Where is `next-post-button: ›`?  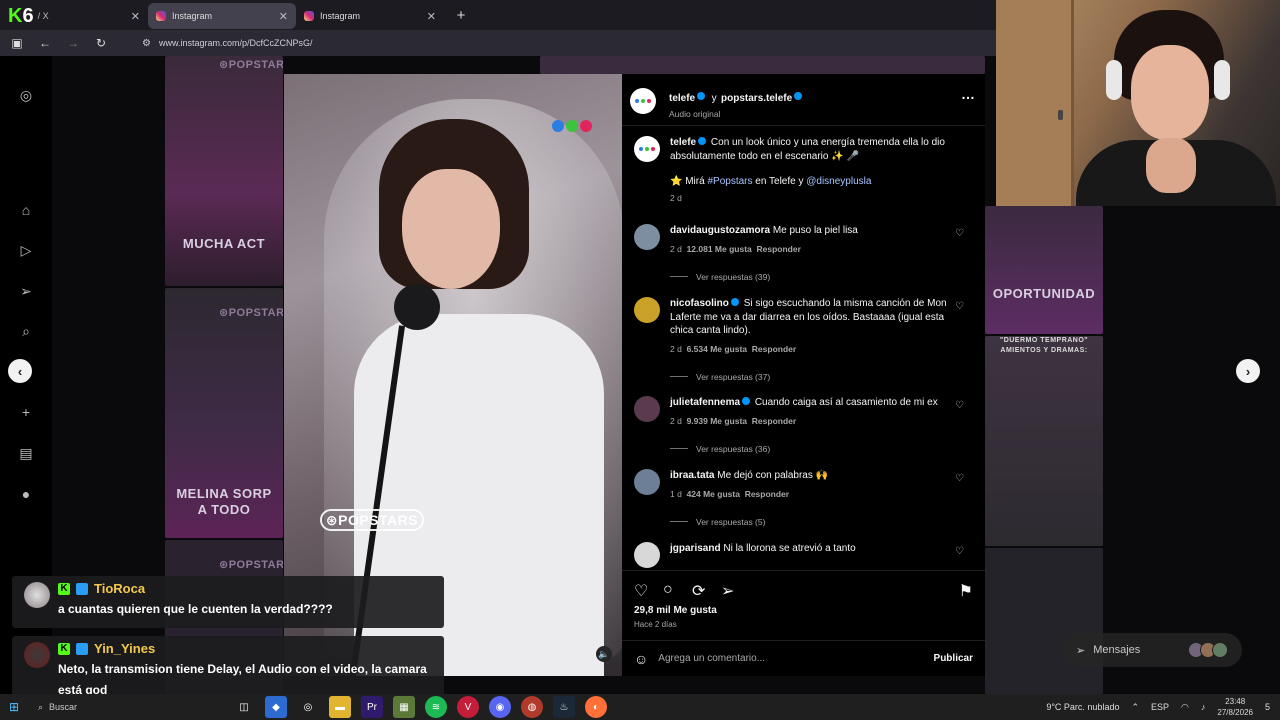
next-post-button: › is located at coordinates (1248, 371).